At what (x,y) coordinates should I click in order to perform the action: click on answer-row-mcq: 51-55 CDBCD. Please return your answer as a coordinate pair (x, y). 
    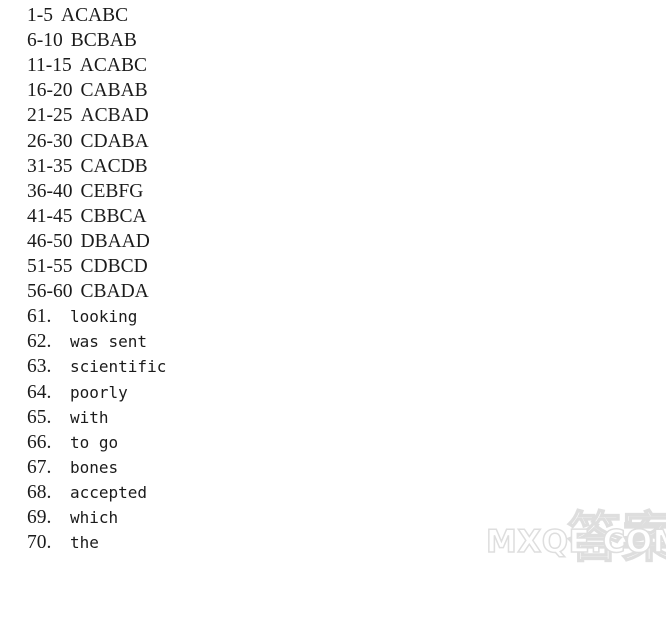
    Looking at the image, I should click on (87, 266).